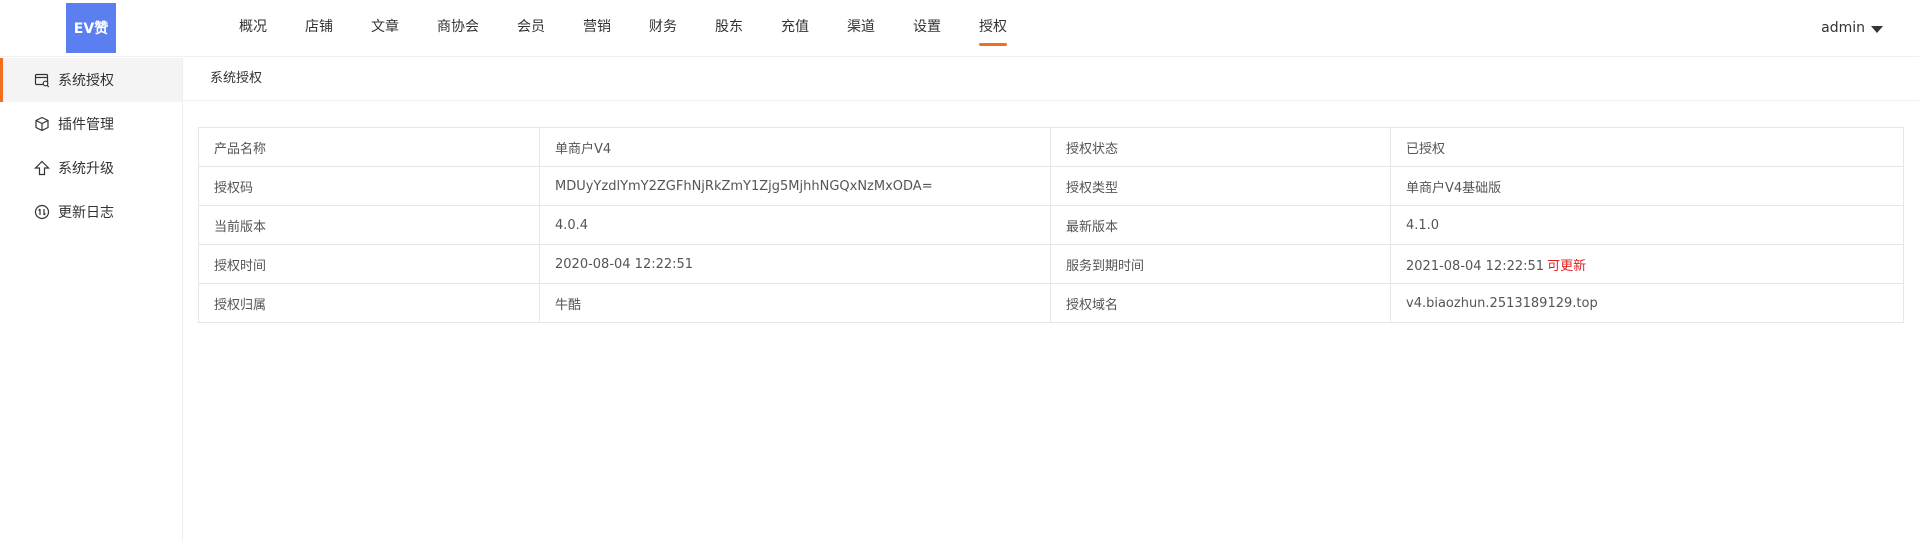  Describe the element at coordinates (597, 28) in the screenshot. I see `nav-item-marketing: 营销` at that location.